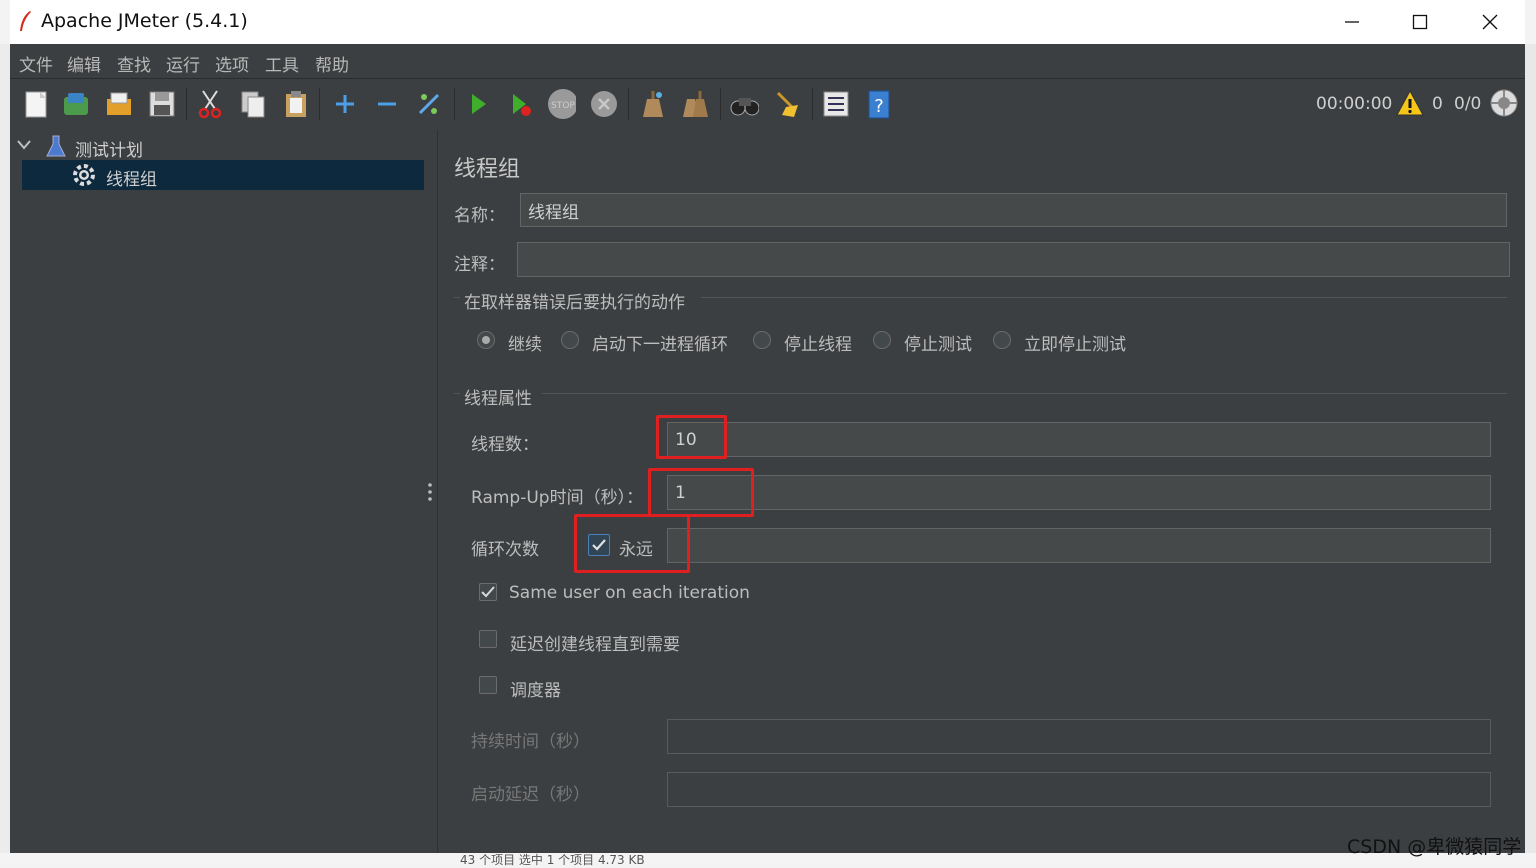  Describe the element at coordinates (787, 104) in the screenshot. I see `reset-search-icon` at that location.